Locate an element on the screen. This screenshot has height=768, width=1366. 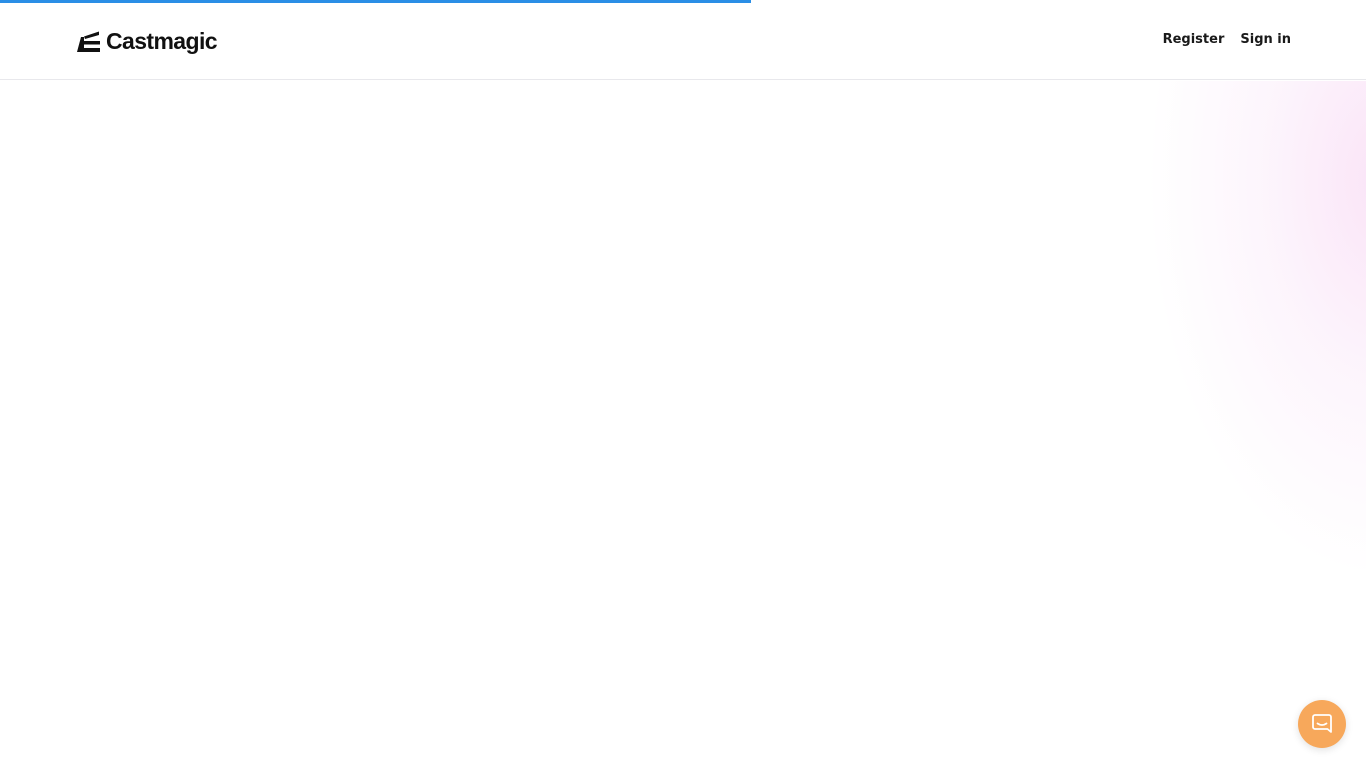
castmagic-logo-link: Castmagic is located at coordinates (146, 41).